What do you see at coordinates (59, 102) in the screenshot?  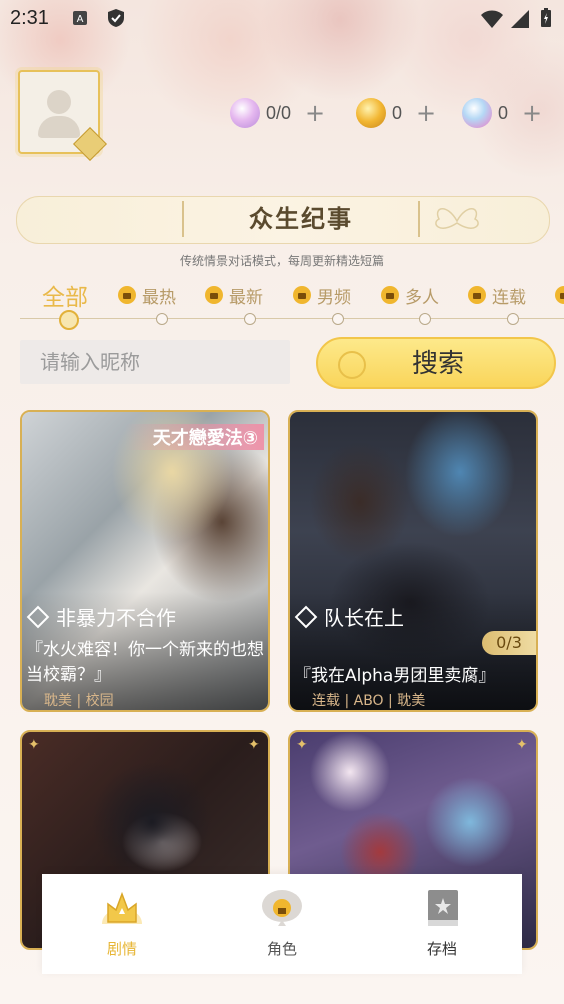 I see `avatar-placeholder-icon` at bounding box center [59, 102].